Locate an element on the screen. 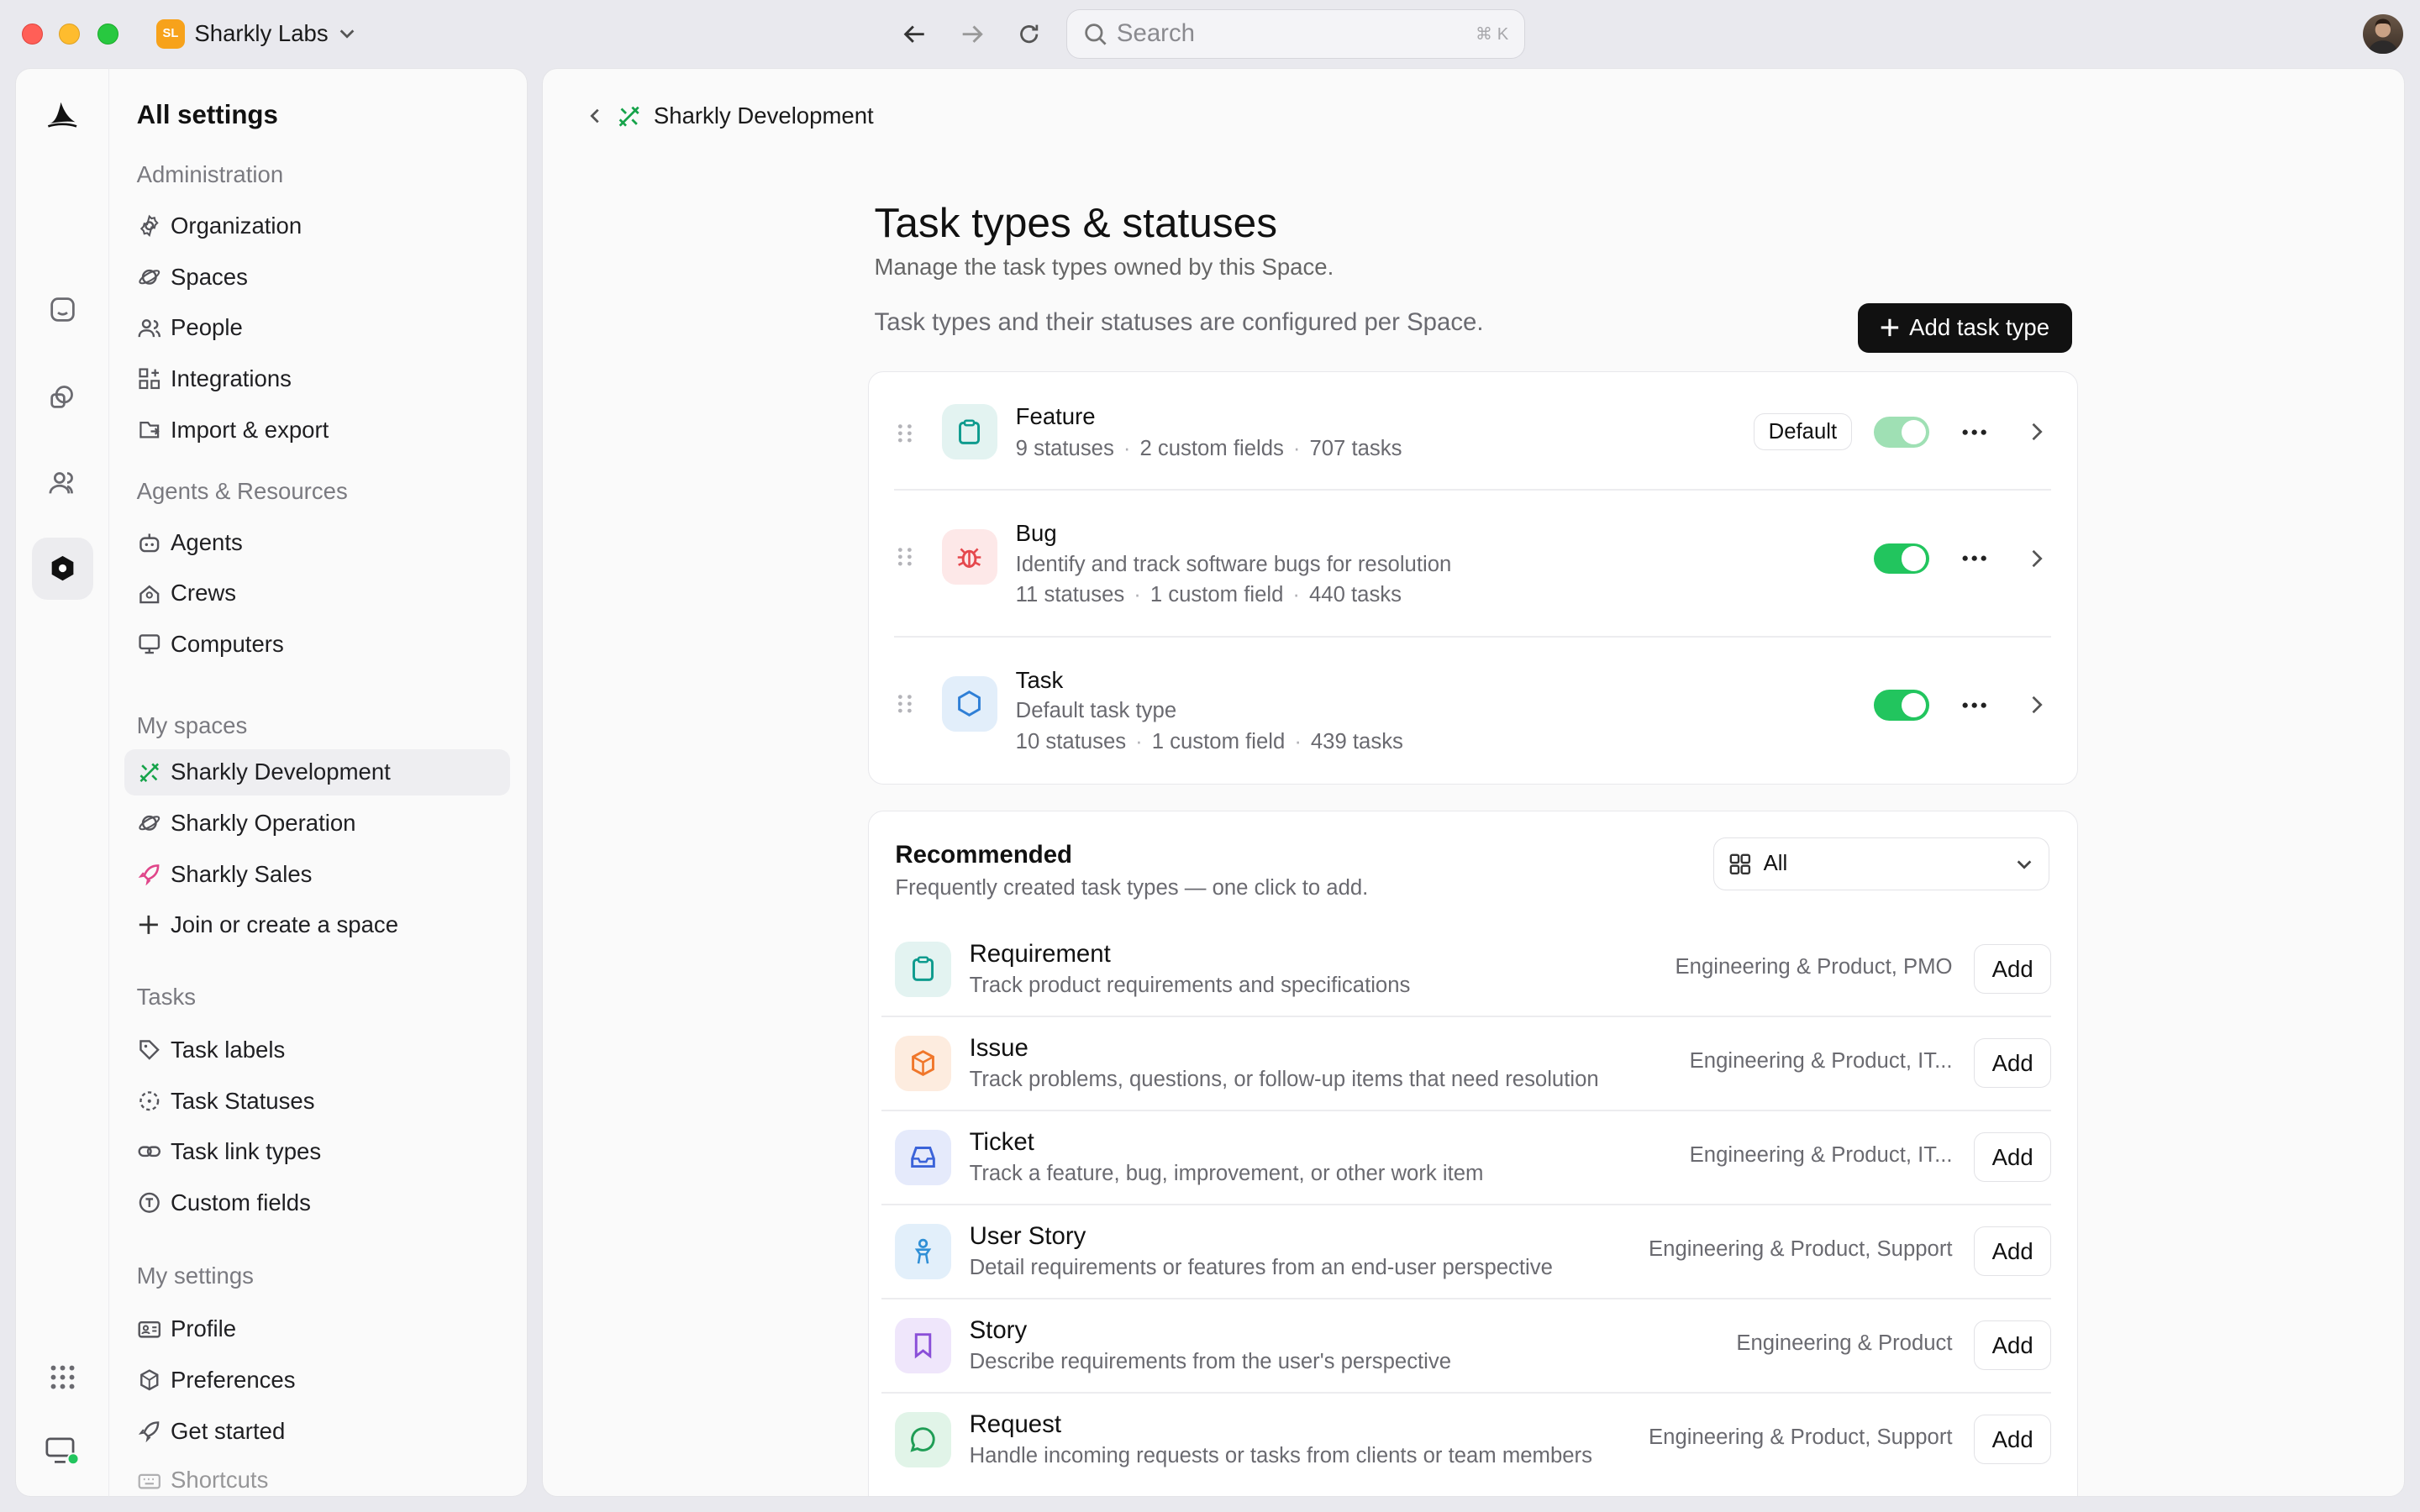  back-icon is located at coordinates (915, 34).